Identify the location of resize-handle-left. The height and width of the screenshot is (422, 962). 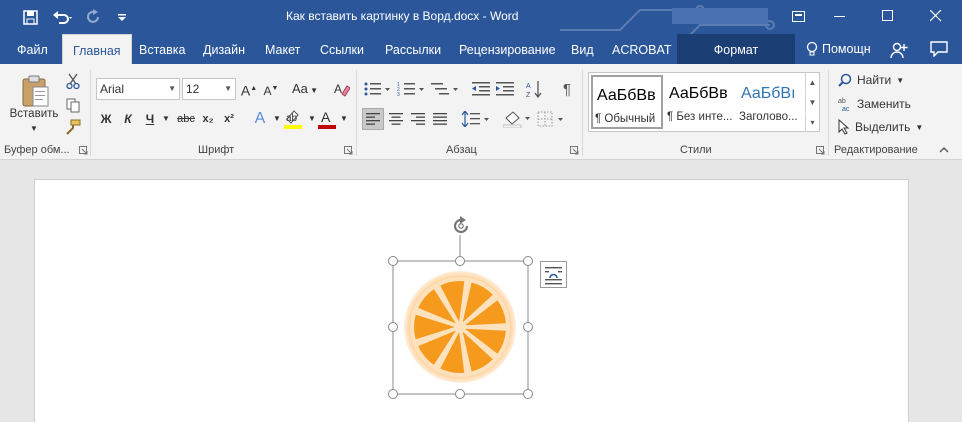
(393, 327).